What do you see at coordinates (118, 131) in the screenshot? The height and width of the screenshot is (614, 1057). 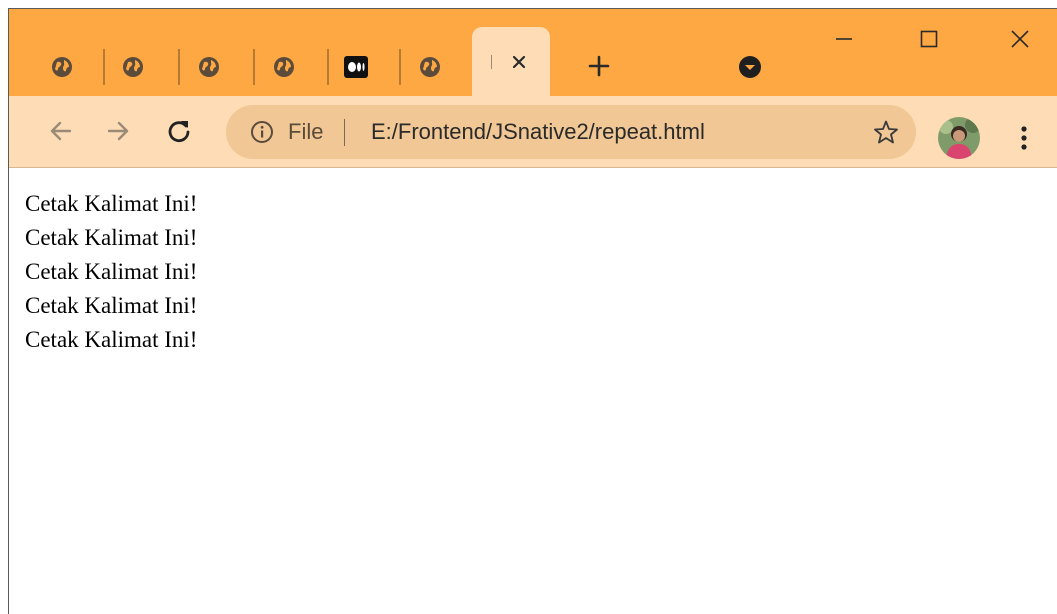 I see `forward-arrow-right-icon` at bounding box center [118, 131].